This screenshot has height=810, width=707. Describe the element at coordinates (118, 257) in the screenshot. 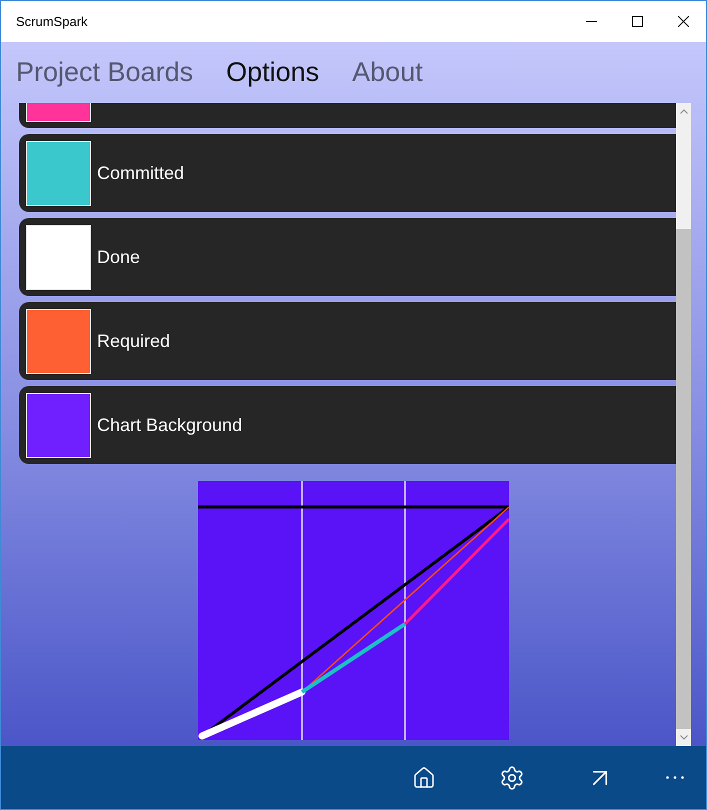

I see `color-label: Done` at that location.